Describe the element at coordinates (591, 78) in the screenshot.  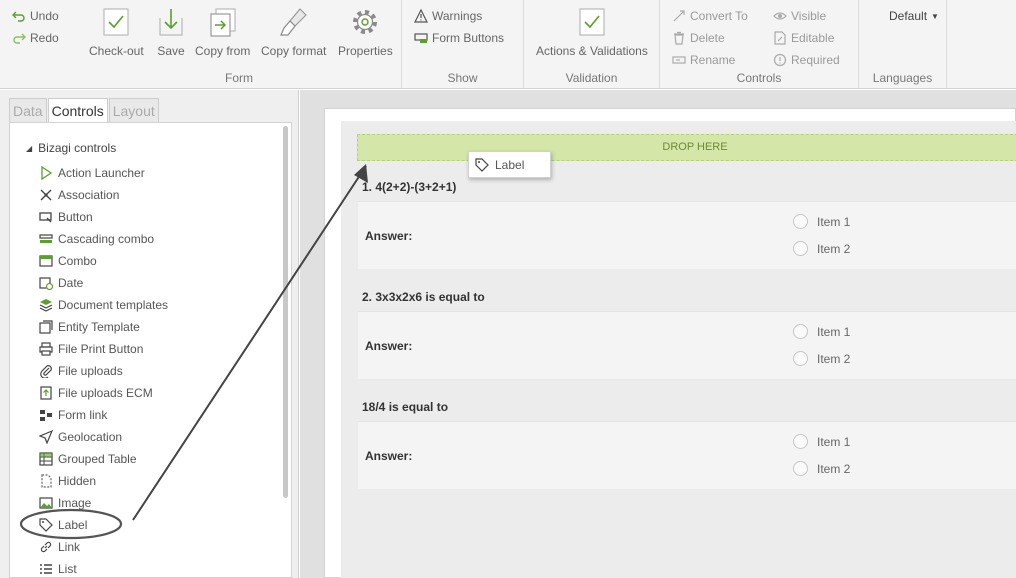
I see `validation-group-label: Validation` at that location.